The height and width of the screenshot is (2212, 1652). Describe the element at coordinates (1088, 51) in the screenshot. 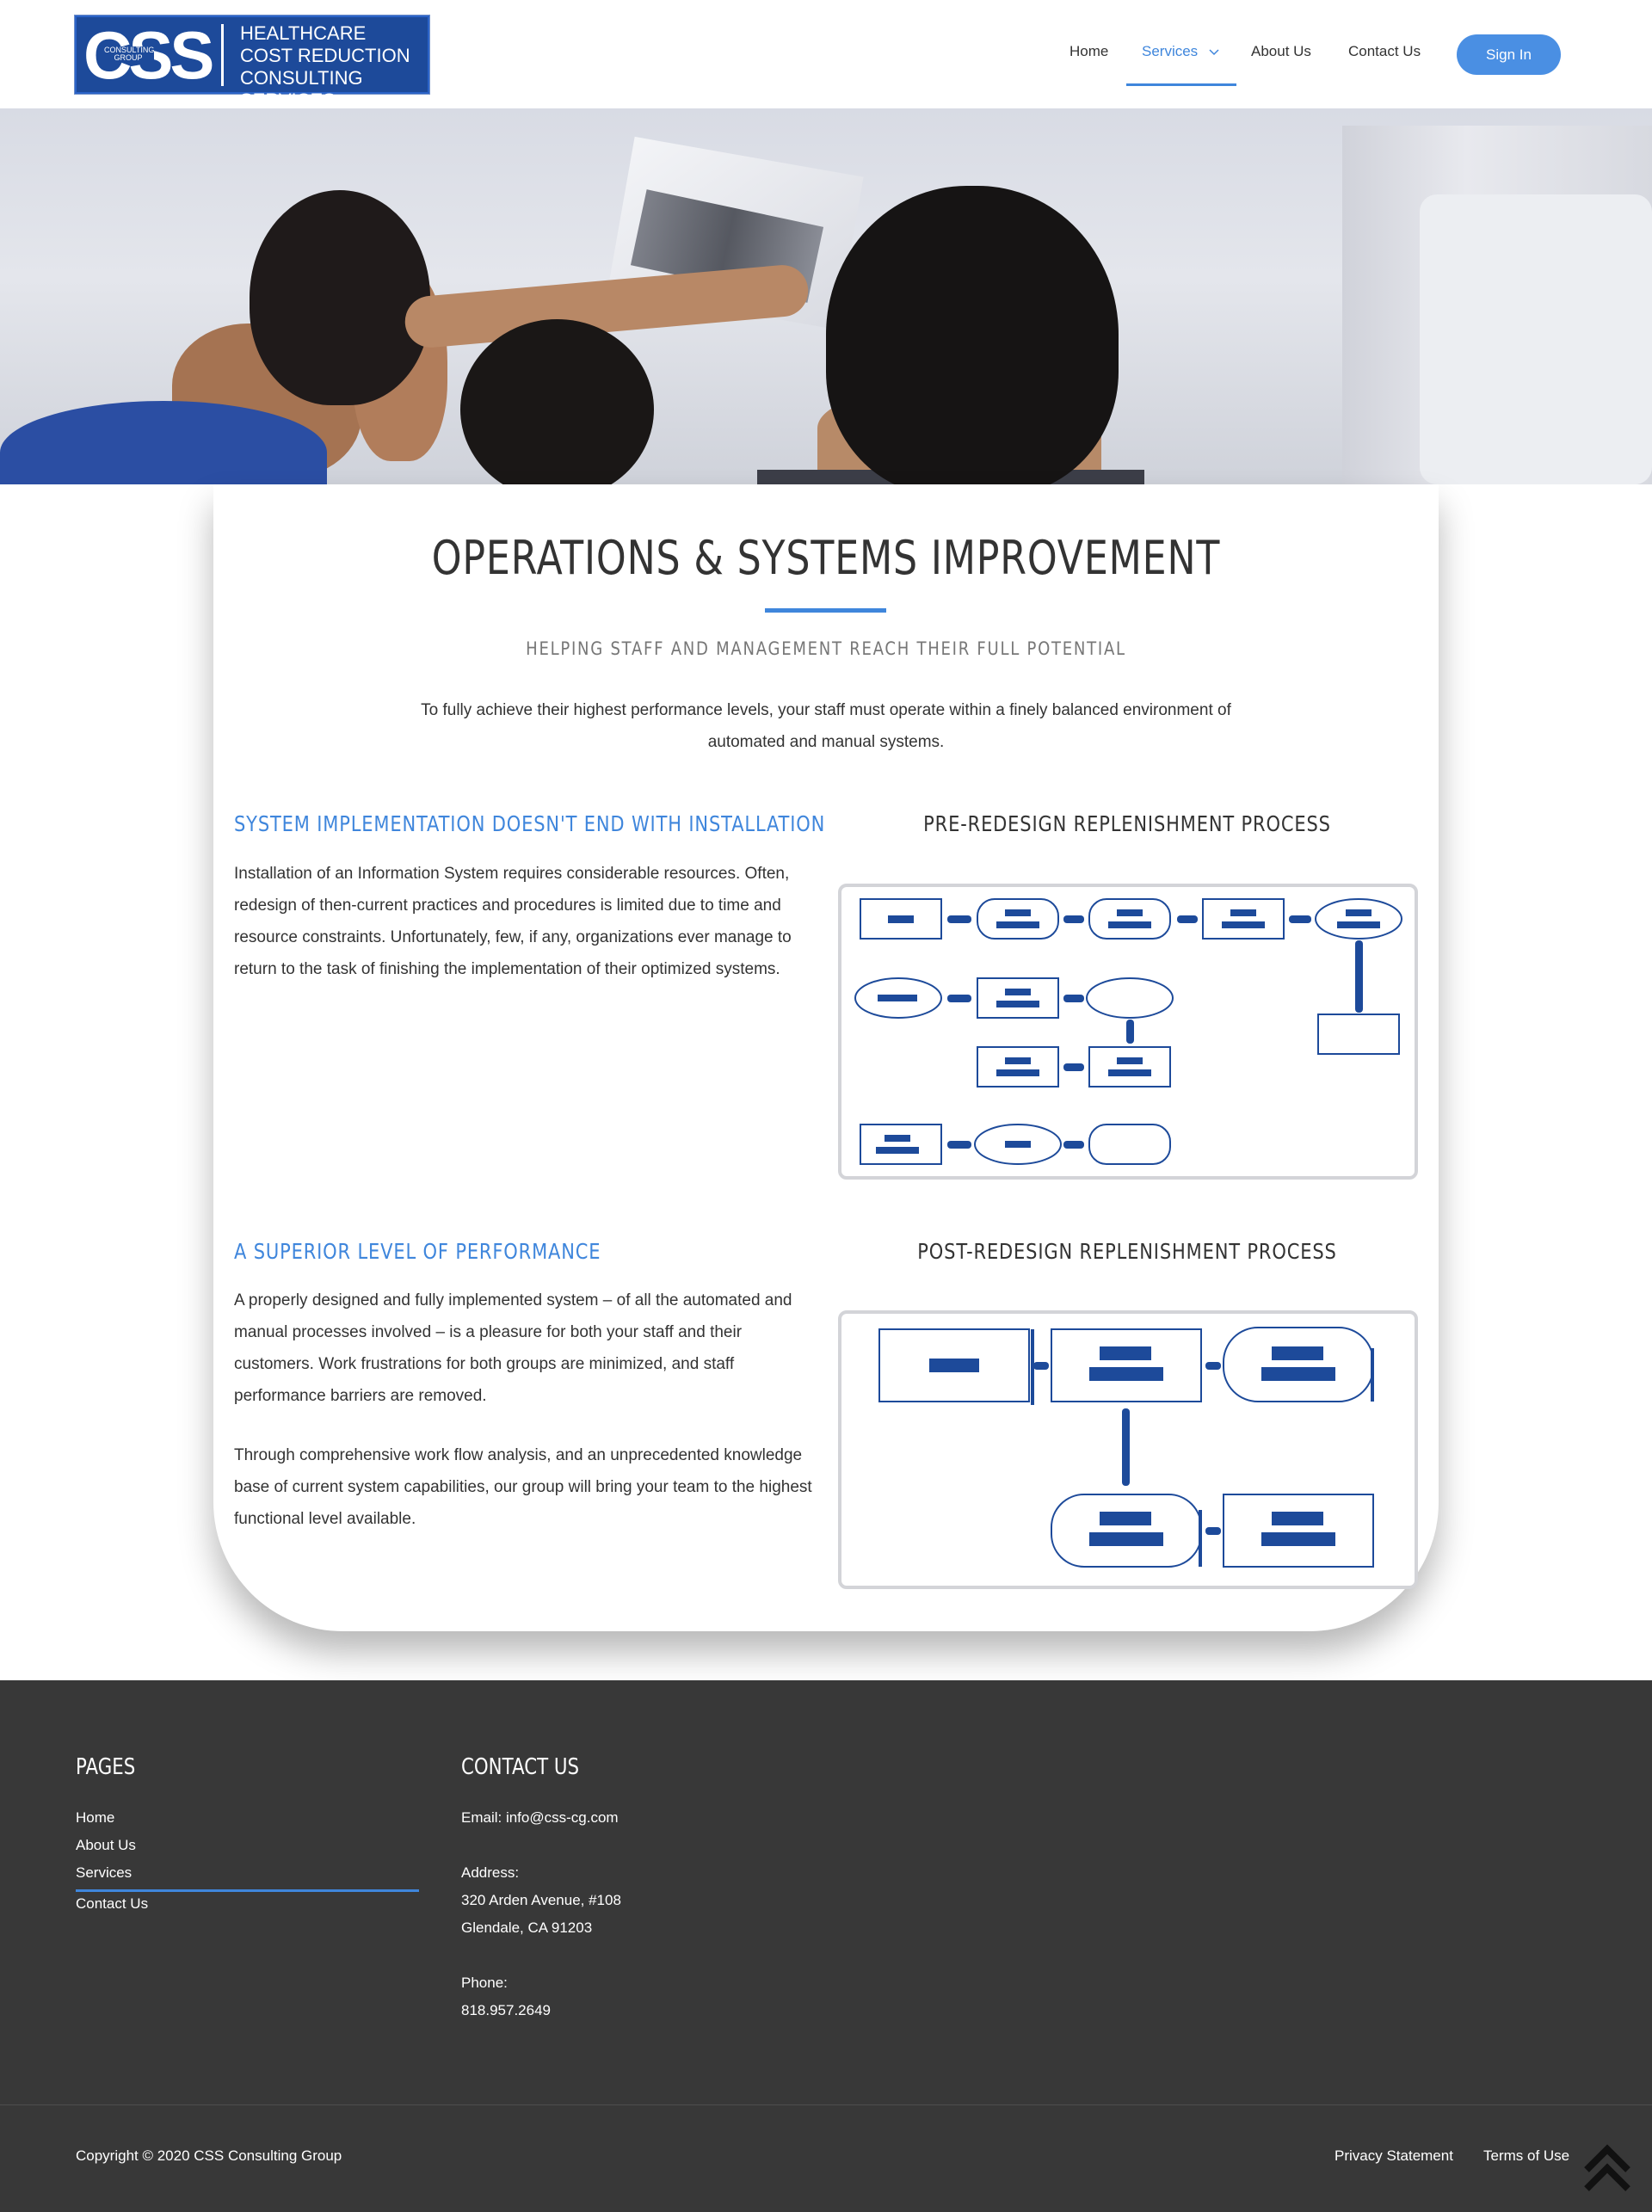

I see `nav-home: Home` at that location.